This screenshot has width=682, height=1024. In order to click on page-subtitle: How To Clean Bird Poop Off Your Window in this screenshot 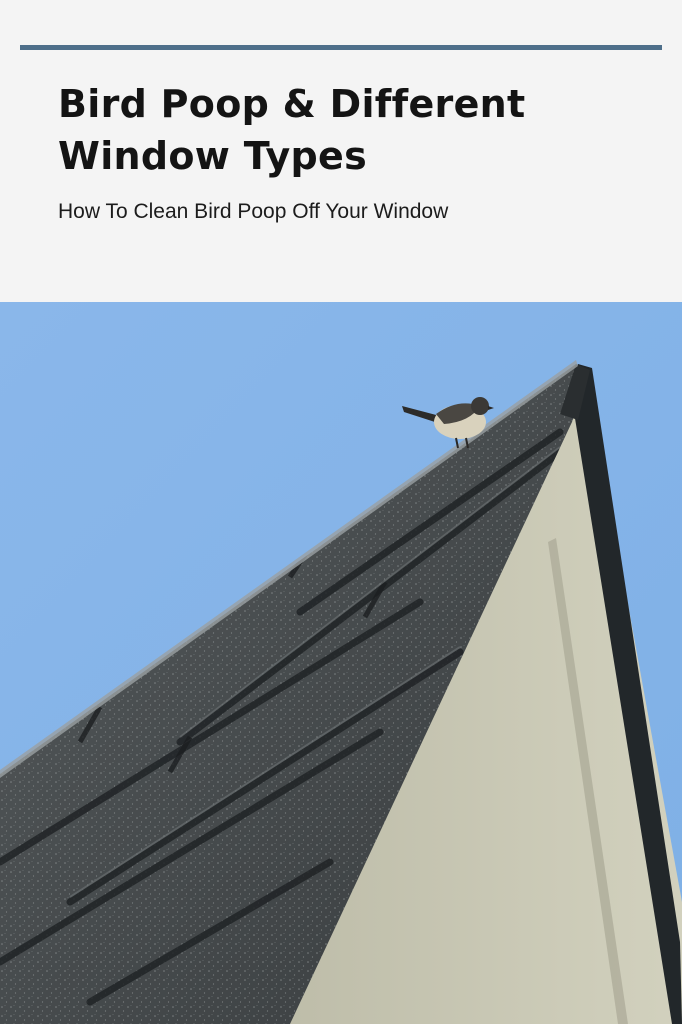, I will do `click(253, 211)`.